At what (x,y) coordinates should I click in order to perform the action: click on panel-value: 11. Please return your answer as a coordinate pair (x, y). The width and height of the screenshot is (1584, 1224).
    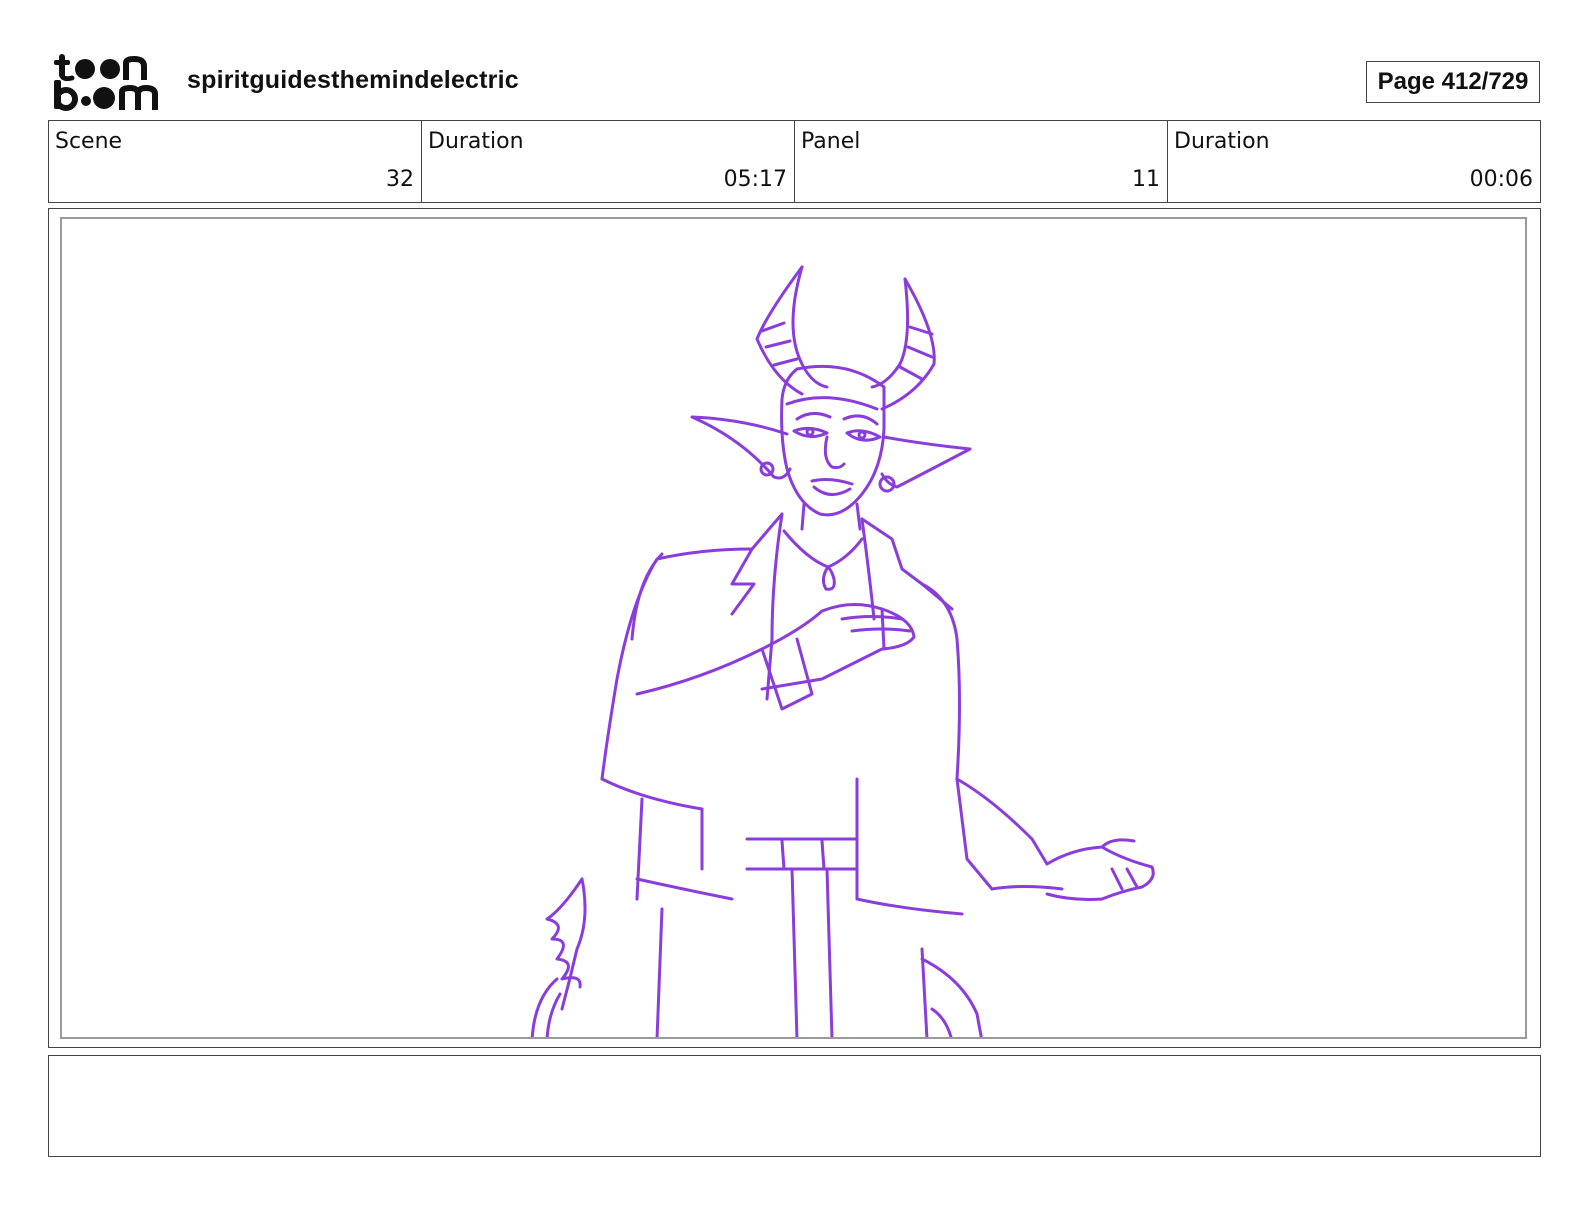
    Looking at the image, I should click on (1146, 179).